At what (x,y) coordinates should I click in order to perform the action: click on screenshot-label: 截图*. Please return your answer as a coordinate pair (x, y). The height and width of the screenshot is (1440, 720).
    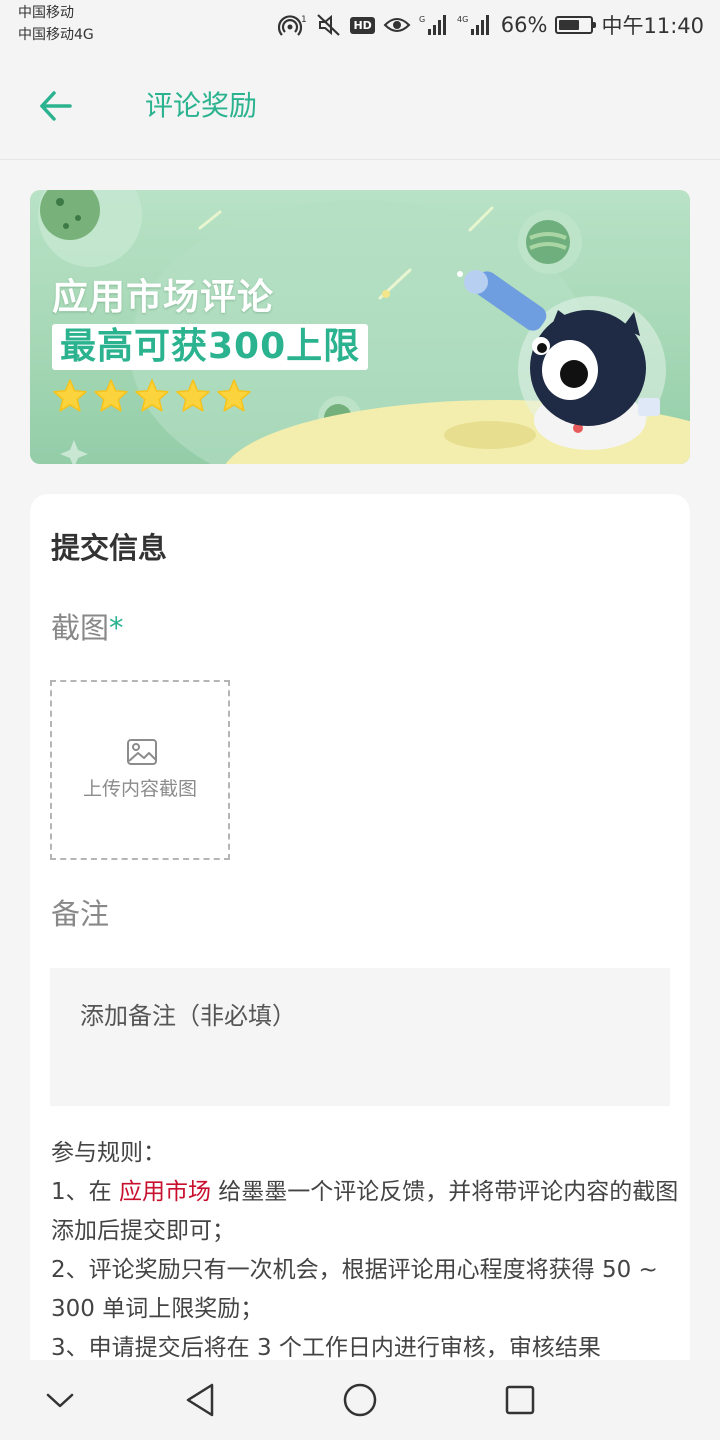
    Looking at the image, I should click on (87, 628).